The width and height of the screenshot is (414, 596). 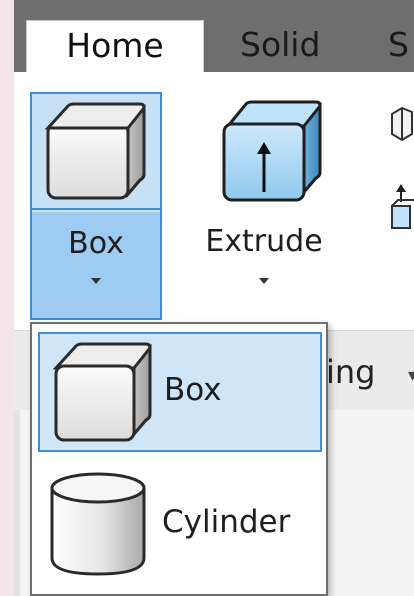 What do you see at coordinates (214, 36) in the screenshot?
I see `ribbon-tab-bar: Home Solid S` at bounding box center [214, 36].